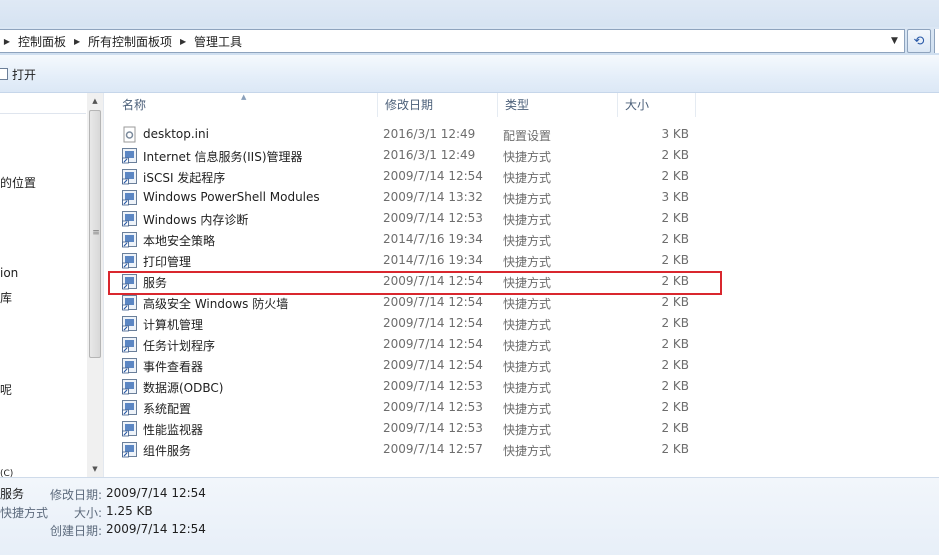 The image size is (939, 555). I want to click on performance-monitor-icon, so click(129, 428).